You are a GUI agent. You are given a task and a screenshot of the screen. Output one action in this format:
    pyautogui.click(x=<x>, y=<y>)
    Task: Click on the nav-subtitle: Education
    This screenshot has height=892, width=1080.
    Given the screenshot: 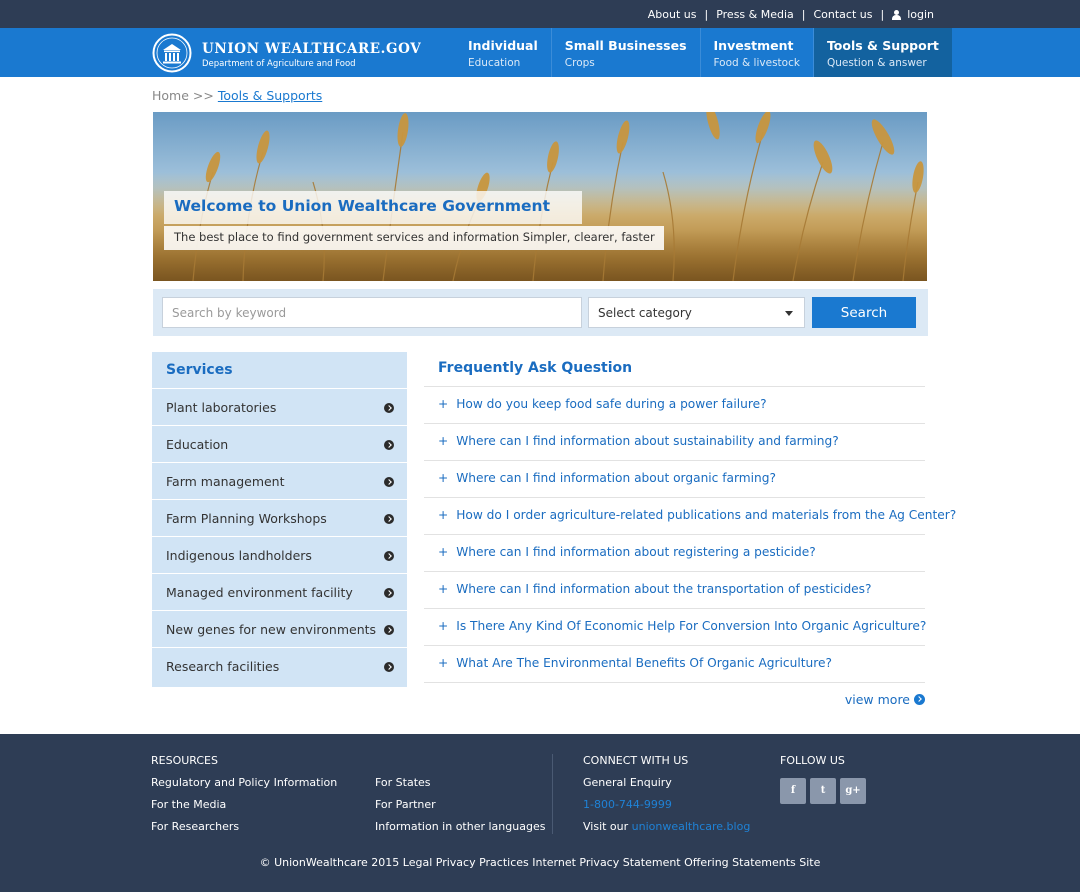 What is the action you would take?
    pyautogui.click(x=494, y=63)
    